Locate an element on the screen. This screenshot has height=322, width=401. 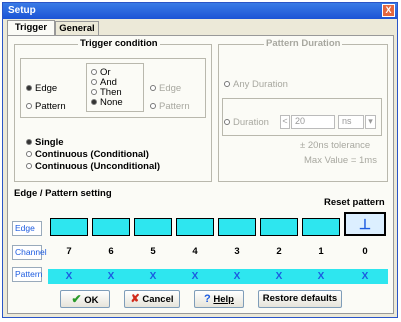
radio-none: None is located at coordinates (107, 102).